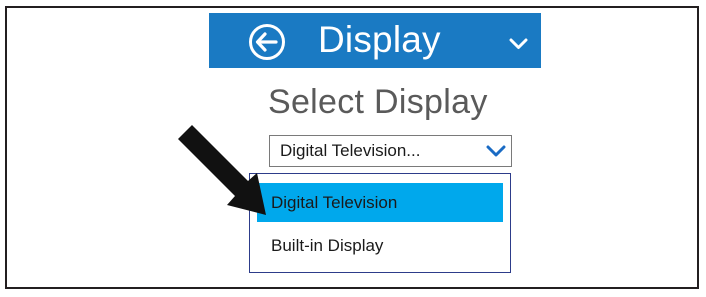 The height and width of the screenshot is (297, 706). Describe the element at coordinates (496, 151) in the screenshot. I see `combobox-chevron-down-icon` at that location.